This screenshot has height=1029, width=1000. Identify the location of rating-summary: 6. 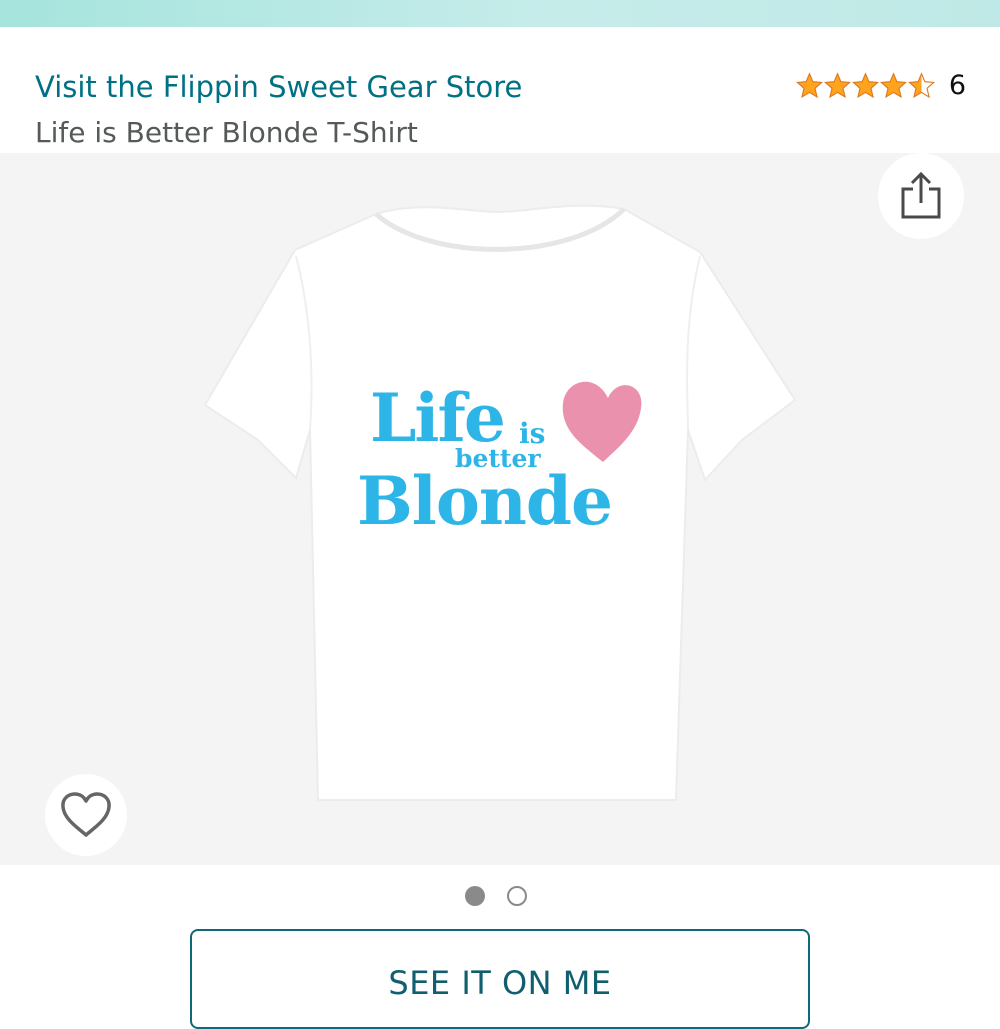
(880, 85).